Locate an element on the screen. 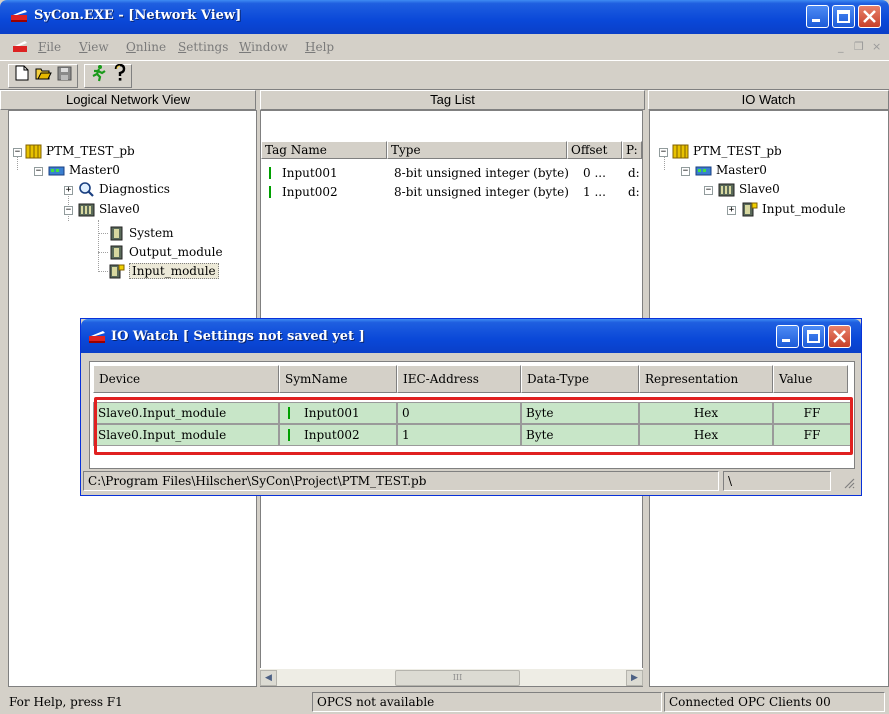  tree-label-slave: Slave0 is located at coordinates (119, 209).